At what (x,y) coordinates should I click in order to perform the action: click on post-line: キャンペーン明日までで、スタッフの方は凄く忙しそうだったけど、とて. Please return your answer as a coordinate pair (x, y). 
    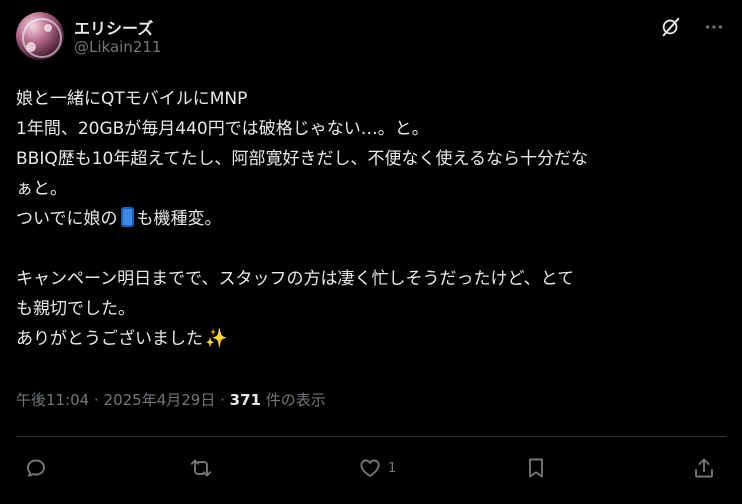
    Looking at the image, I should click on (295, 279).